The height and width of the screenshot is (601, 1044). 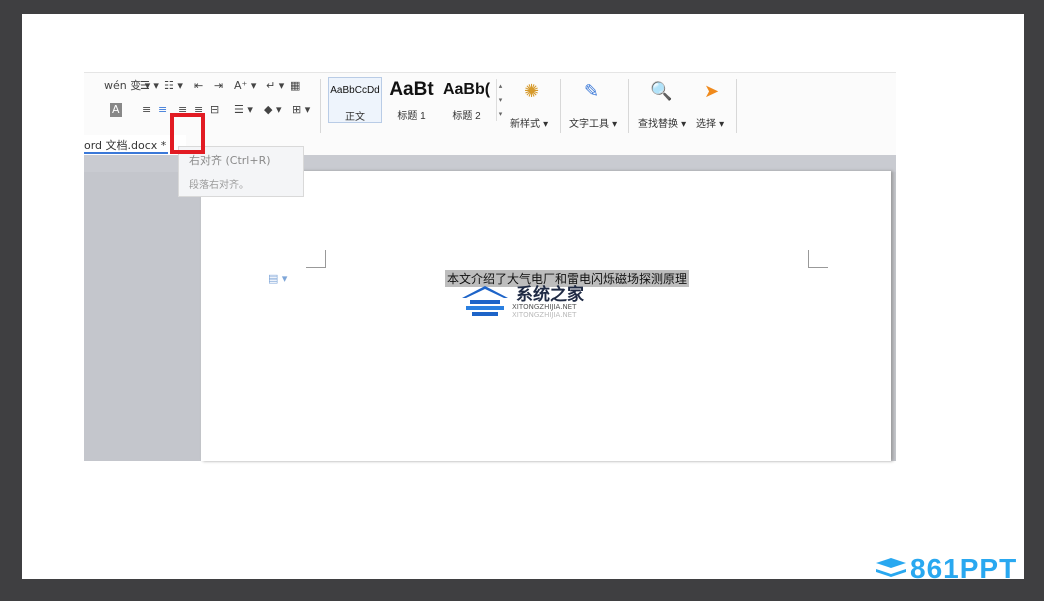 What do you see at coordinates (411, 89) in the screenshot?
I see `style-heading1-preview: AaBt` at bounding box center [411, 89].